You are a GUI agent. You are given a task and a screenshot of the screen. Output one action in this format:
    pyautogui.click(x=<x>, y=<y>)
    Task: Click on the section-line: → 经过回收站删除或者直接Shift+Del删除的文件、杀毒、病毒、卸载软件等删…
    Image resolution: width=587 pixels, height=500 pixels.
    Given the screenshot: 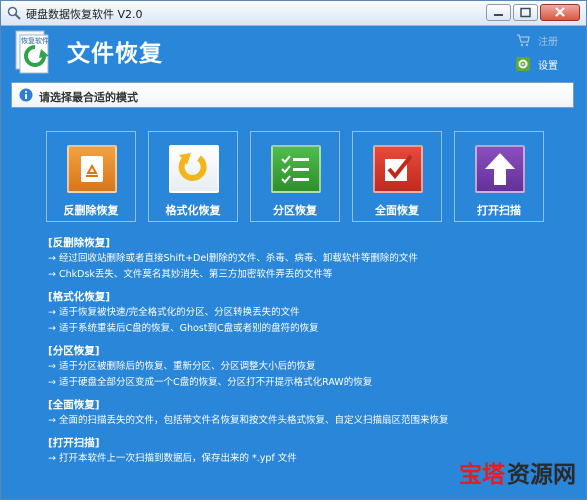 What is the action you would take?
    pyautogui.click(x=233, y=258)
    